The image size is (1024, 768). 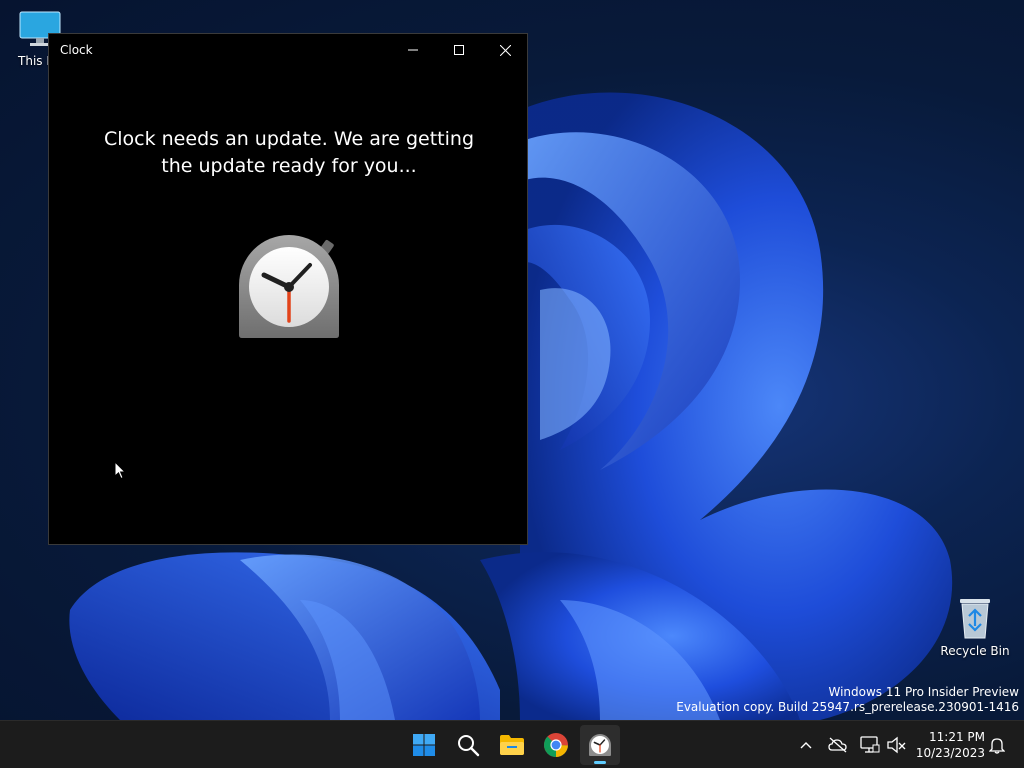 I want to click on file-explorer-button, so click(x=512, y=745).